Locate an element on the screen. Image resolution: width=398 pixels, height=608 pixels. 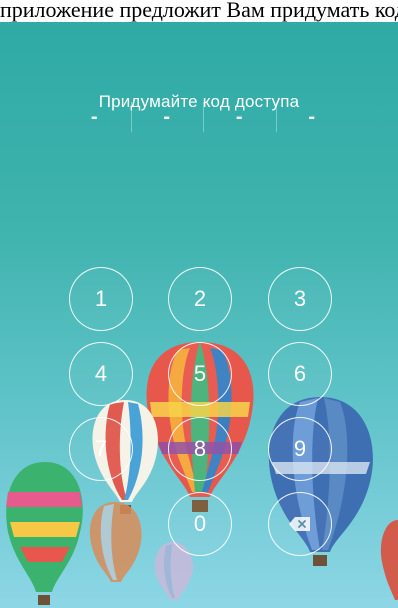
backspace-icon is located at coordinates (299, 524).